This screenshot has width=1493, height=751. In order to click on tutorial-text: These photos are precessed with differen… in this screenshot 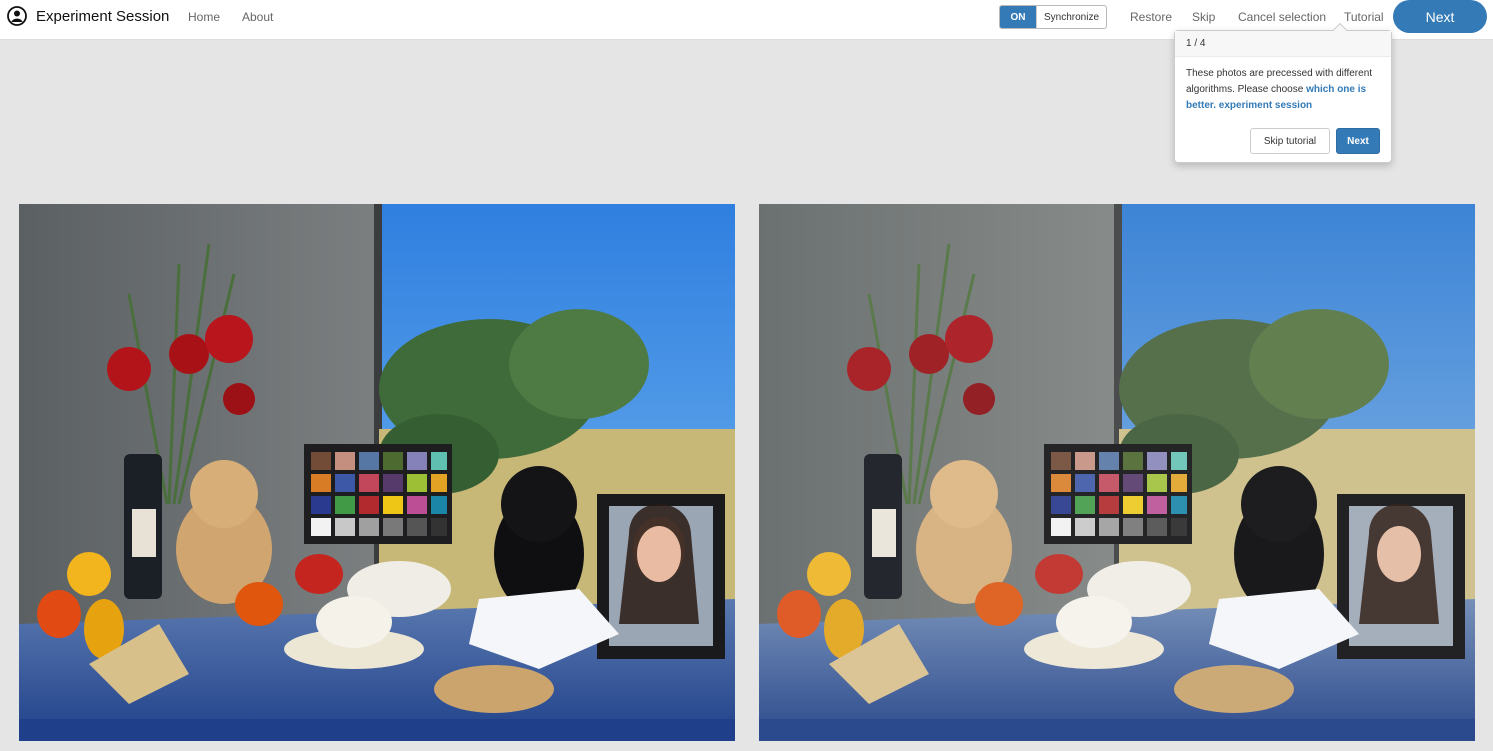, I will do `click(1283, 85)`.